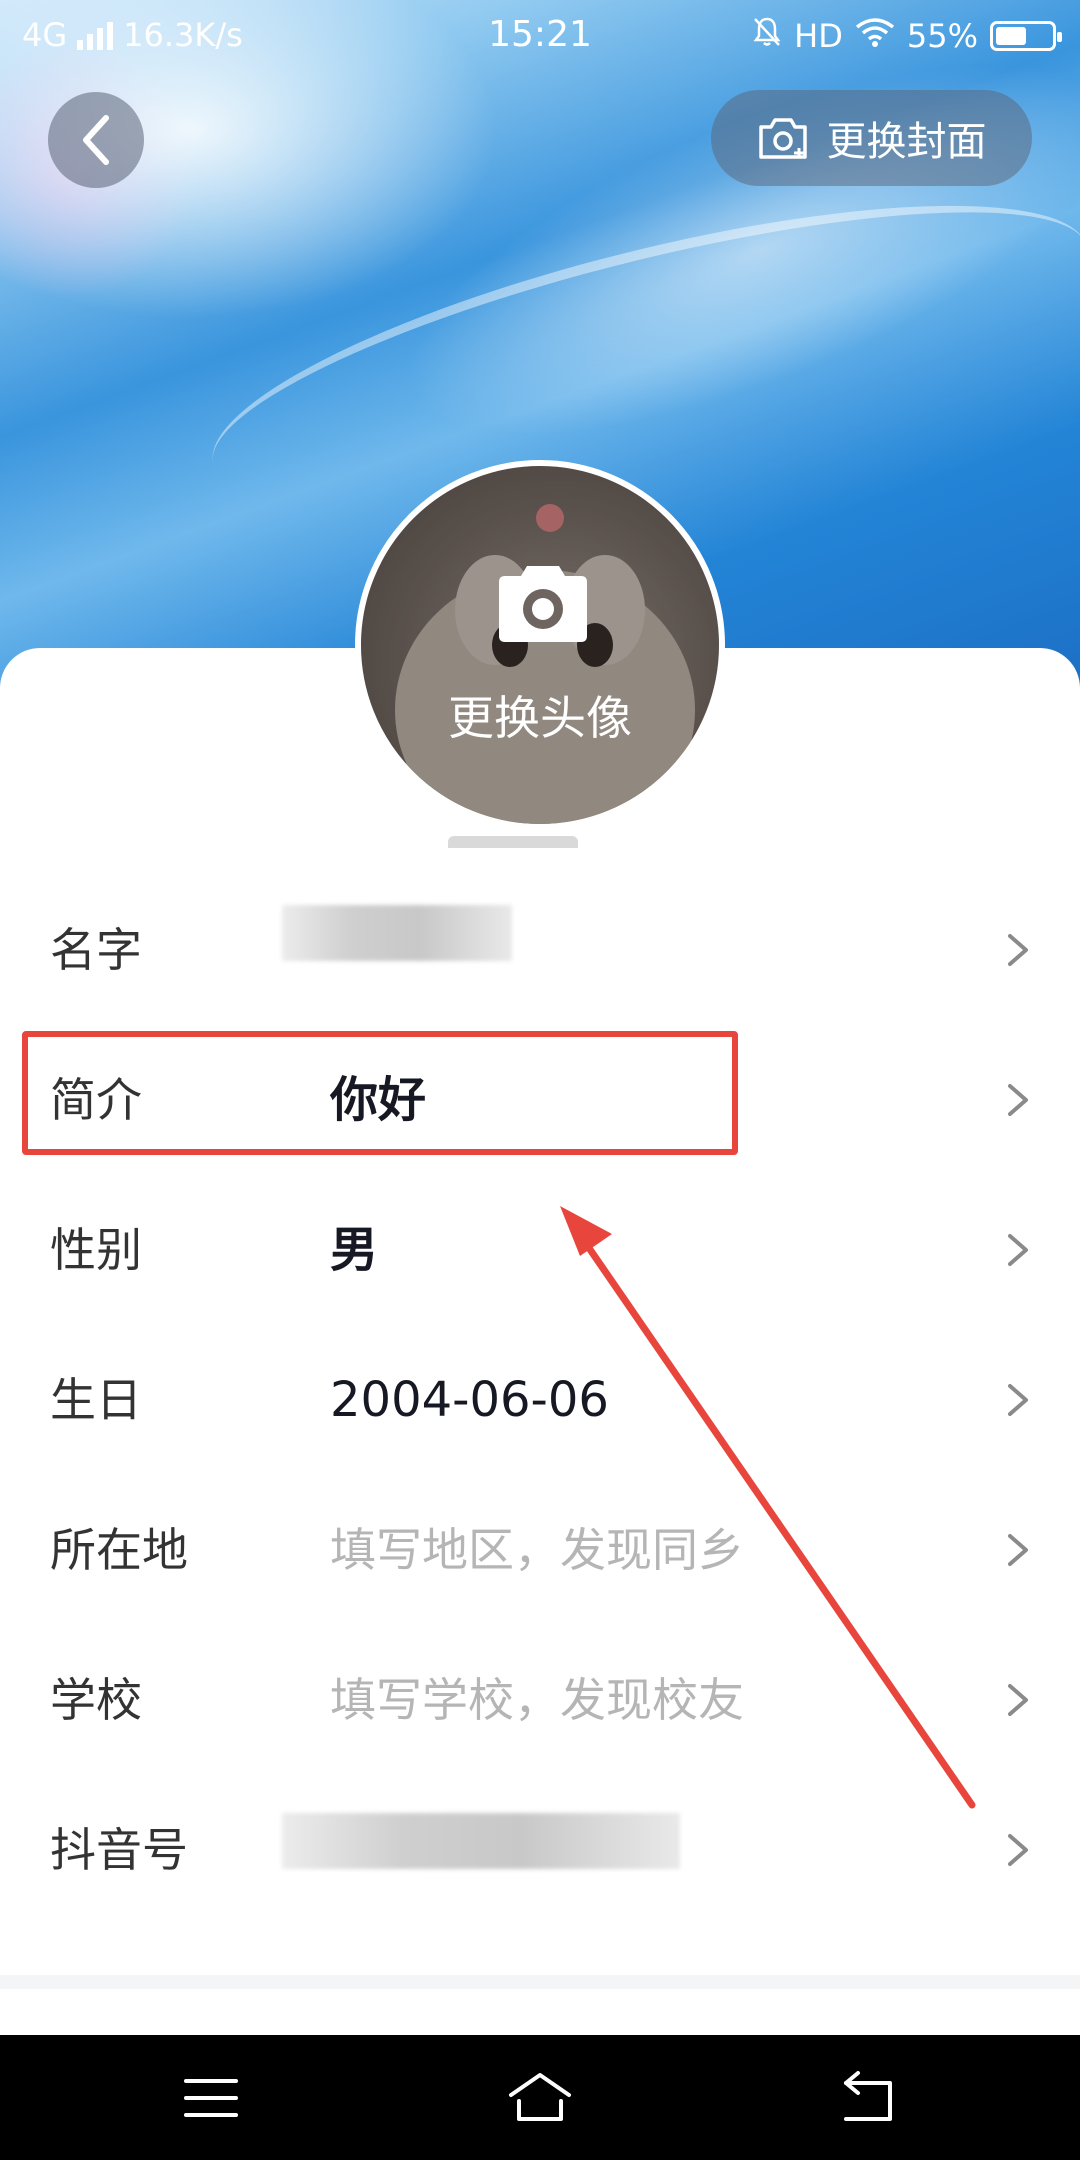 The width and height of the screenshot is (1080, 2160). I want to click on field-label-birthday: 生日, so click(96, 1400).